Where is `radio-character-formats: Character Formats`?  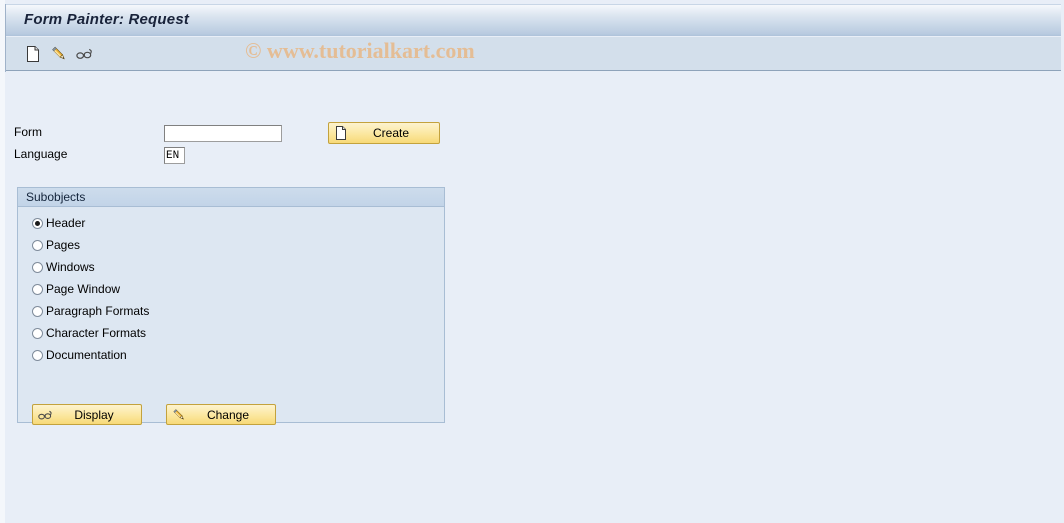
radio-character-formats: Character Formats is located at coordinates (89, 333).